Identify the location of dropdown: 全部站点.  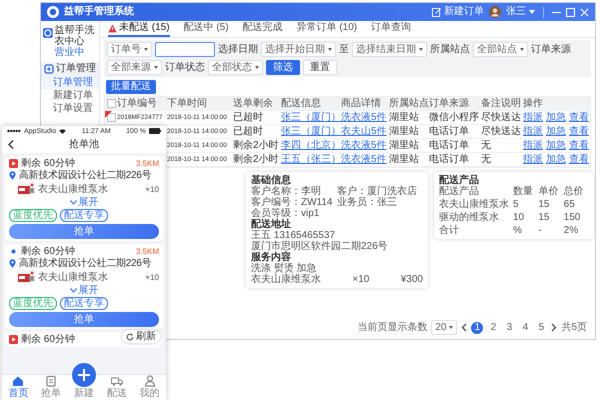
(500, 49).